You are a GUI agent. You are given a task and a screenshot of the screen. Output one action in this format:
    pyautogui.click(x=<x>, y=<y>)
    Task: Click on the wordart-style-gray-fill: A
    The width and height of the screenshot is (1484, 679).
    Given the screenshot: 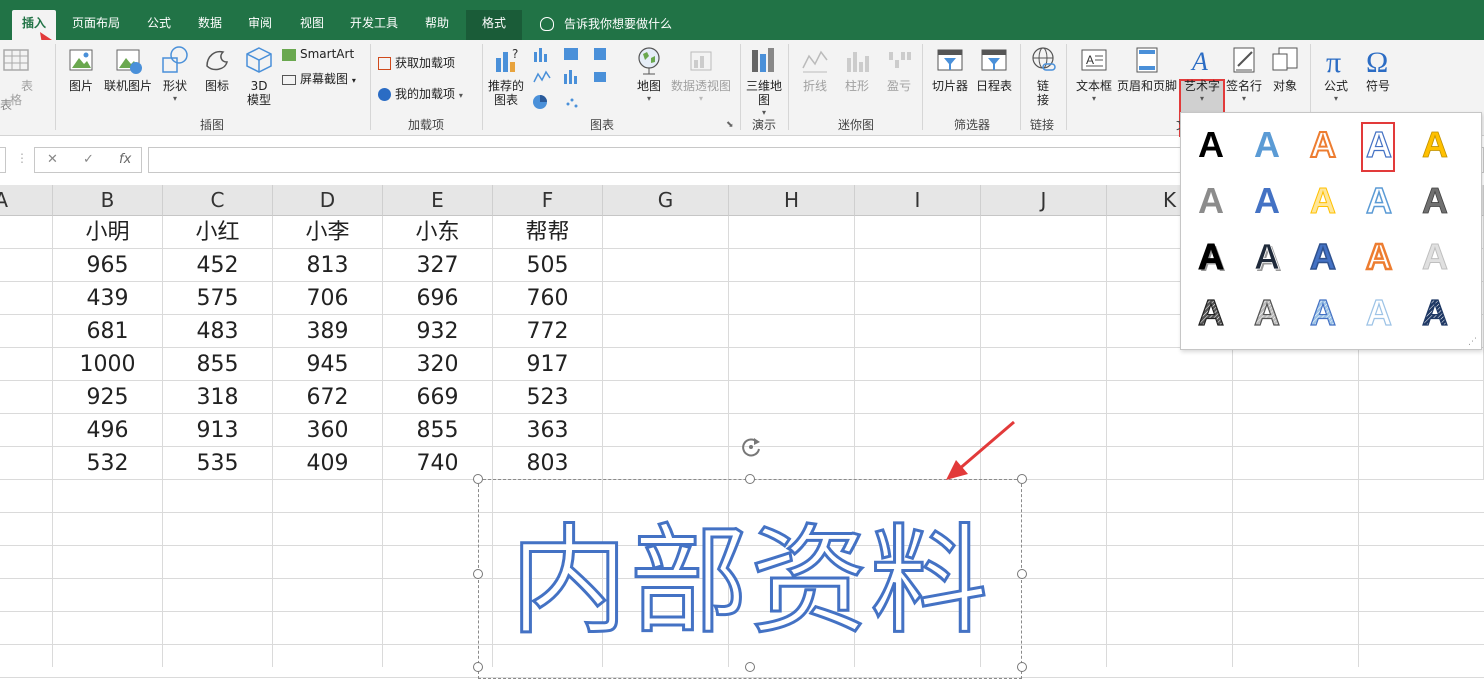 What is the action you would take?
    pyautogui.click(x=1211, y=199)
    